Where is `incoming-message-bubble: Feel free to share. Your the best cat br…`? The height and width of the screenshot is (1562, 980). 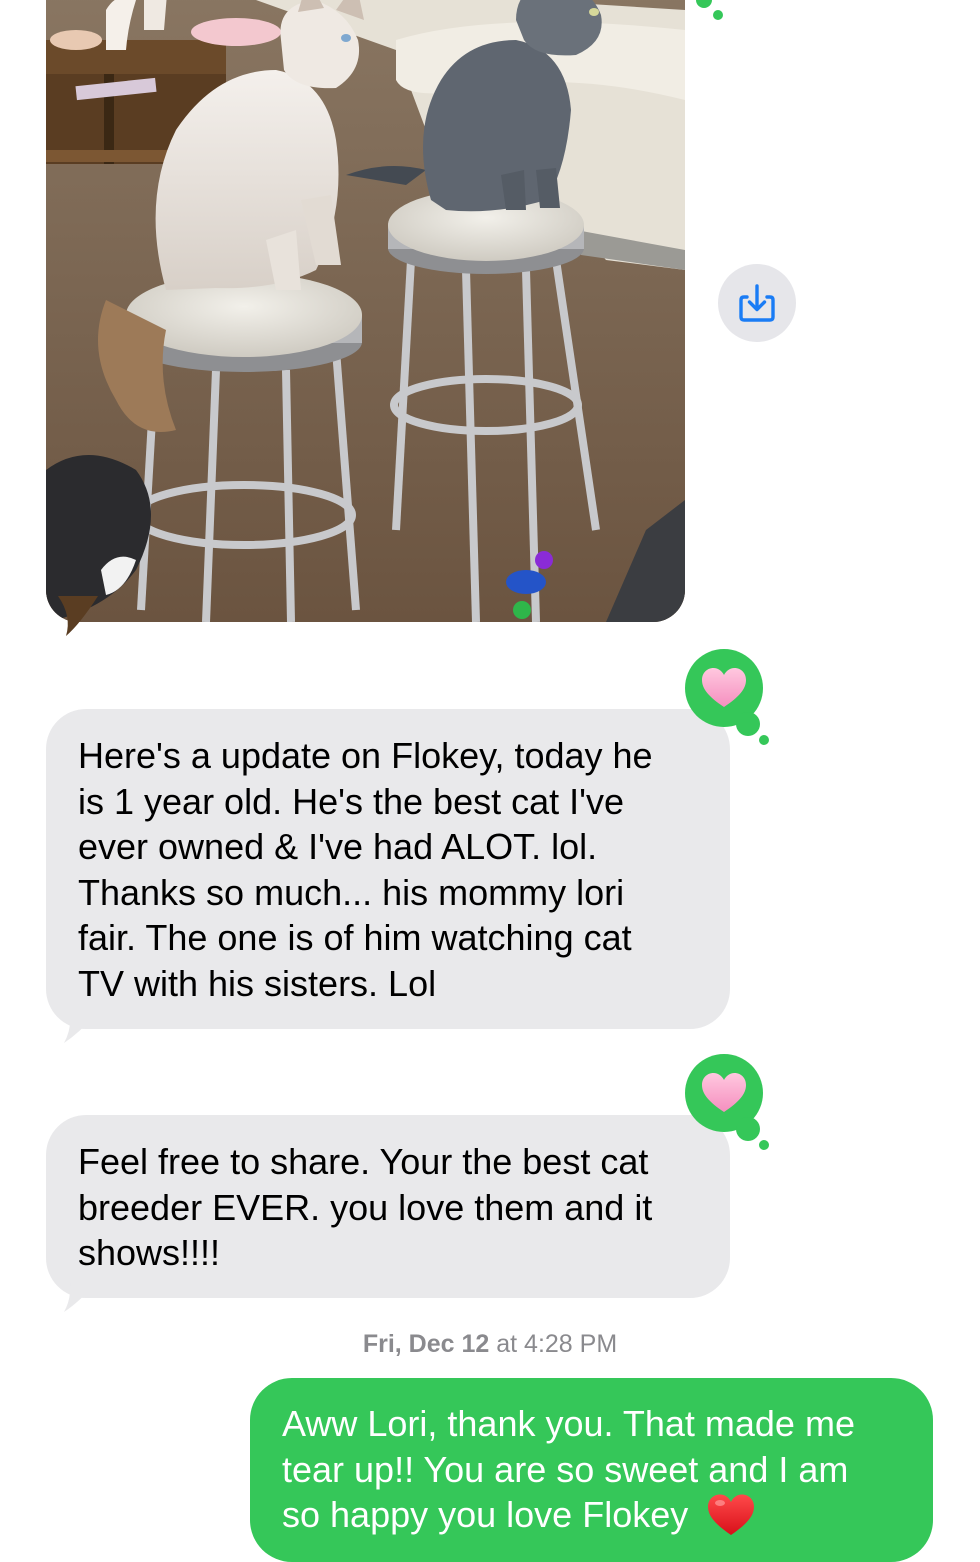 incoming-message-bubble: Feel free to share. Your the best cat br… is located at coordinates (388, 1206).